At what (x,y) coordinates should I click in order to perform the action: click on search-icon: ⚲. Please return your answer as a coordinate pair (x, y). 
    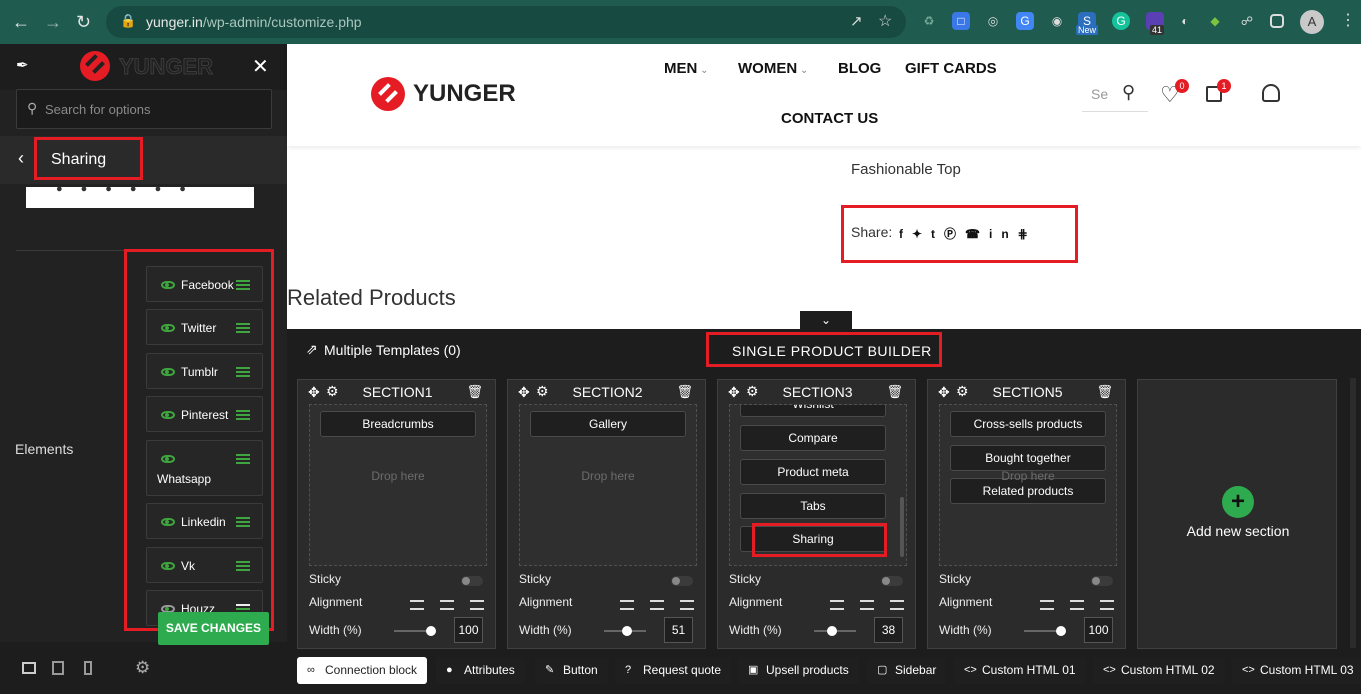
    Looking at the image, I should click on (1128, 92).